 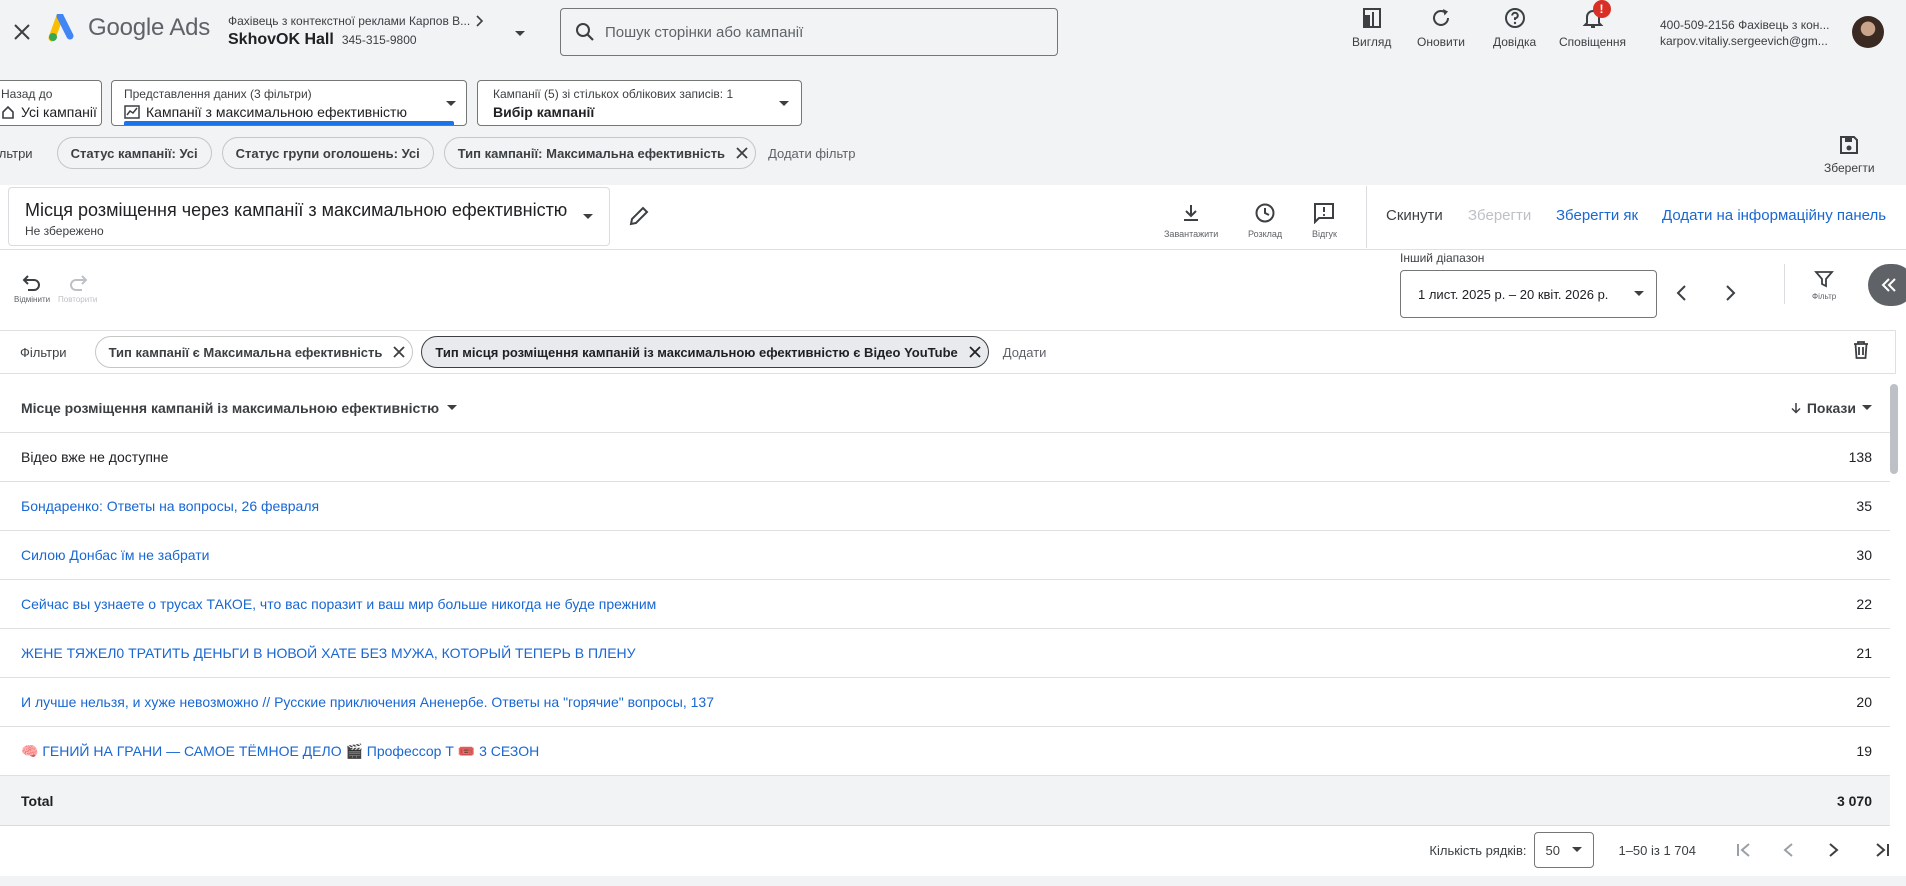 I want to click on download-button: Завантажити, so click(x=1191, y=220).